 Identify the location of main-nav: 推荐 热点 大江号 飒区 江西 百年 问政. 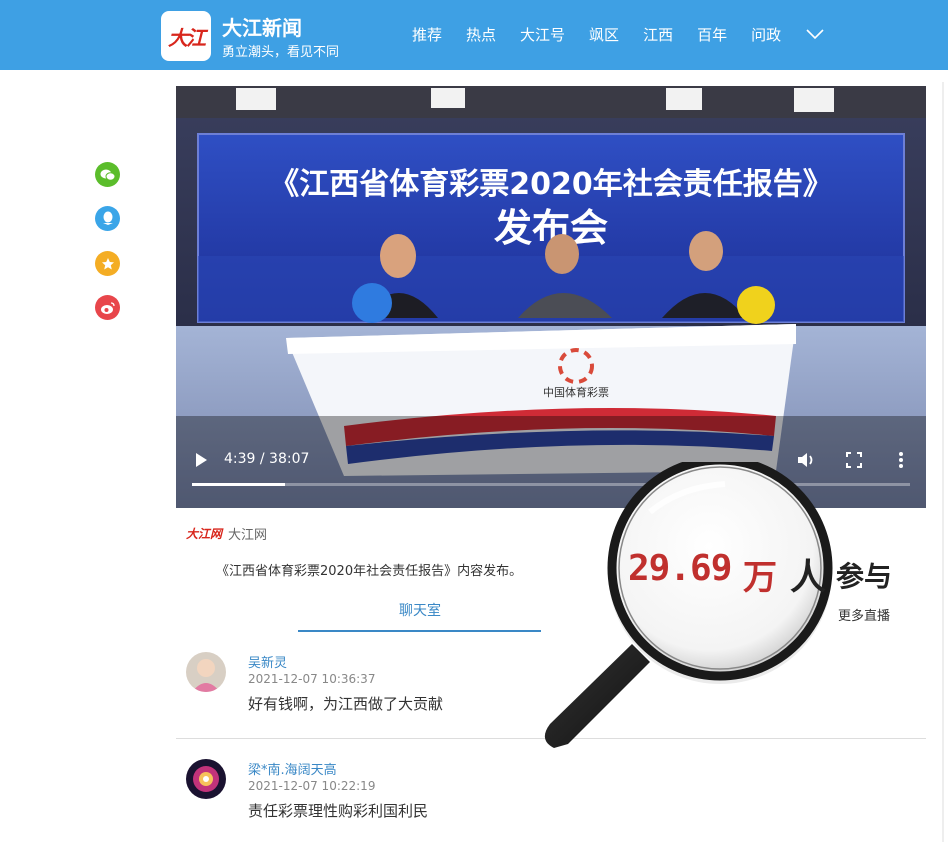
(608, 34).